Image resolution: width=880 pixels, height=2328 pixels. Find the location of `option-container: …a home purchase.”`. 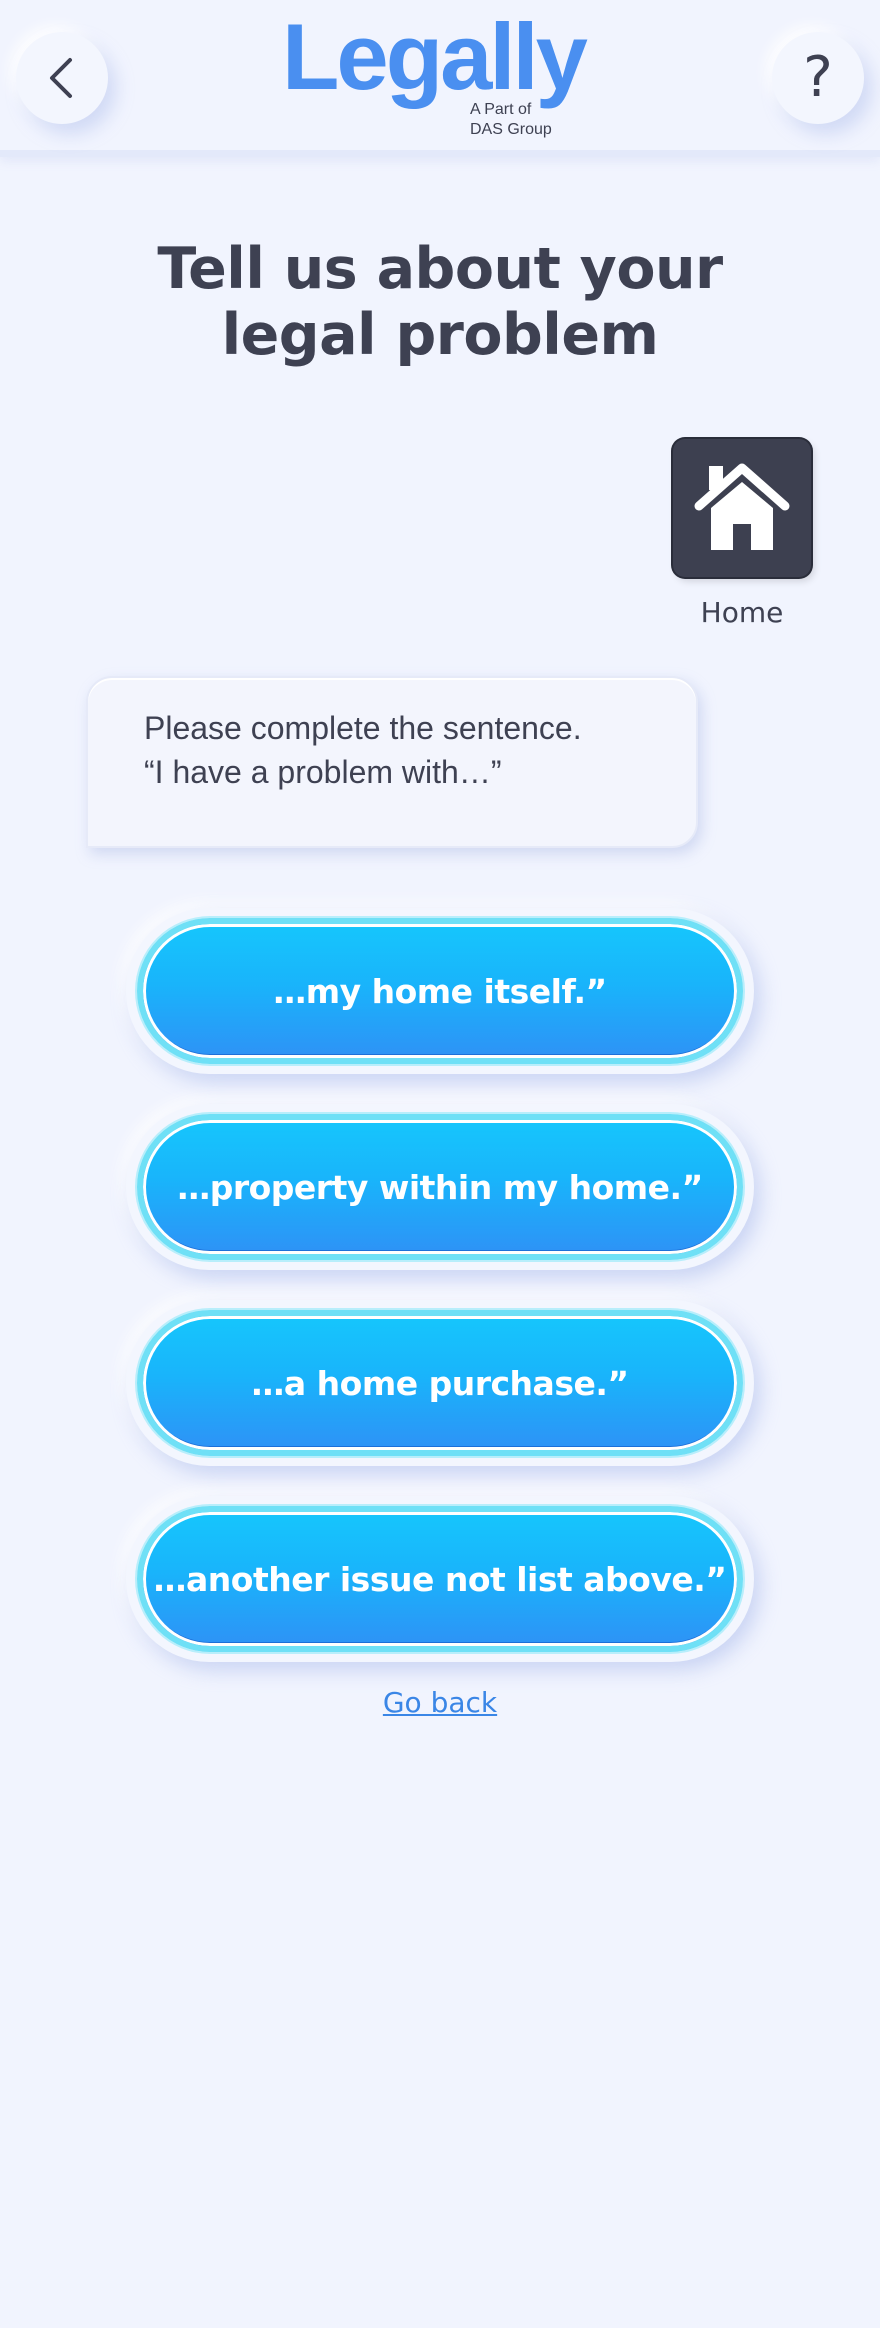

option-container: …a home purchase.” is located at coordinates (440, 1383).